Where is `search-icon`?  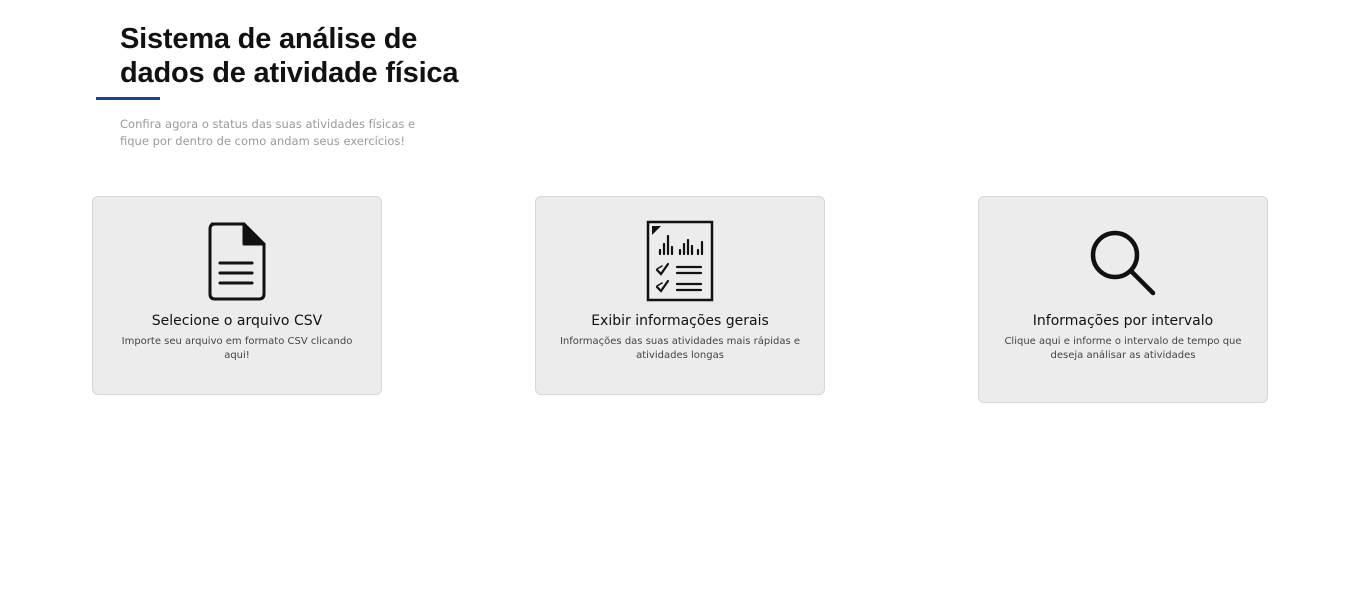
search-icon is located at coordinates (1123, 263).